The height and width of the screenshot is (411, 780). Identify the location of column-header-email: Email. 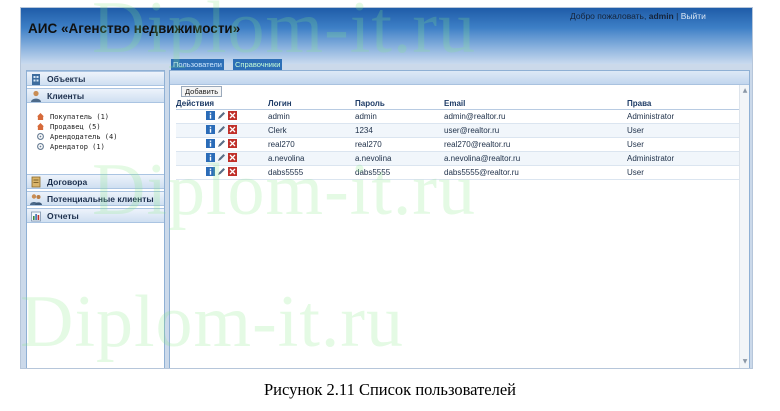
(535, 104).